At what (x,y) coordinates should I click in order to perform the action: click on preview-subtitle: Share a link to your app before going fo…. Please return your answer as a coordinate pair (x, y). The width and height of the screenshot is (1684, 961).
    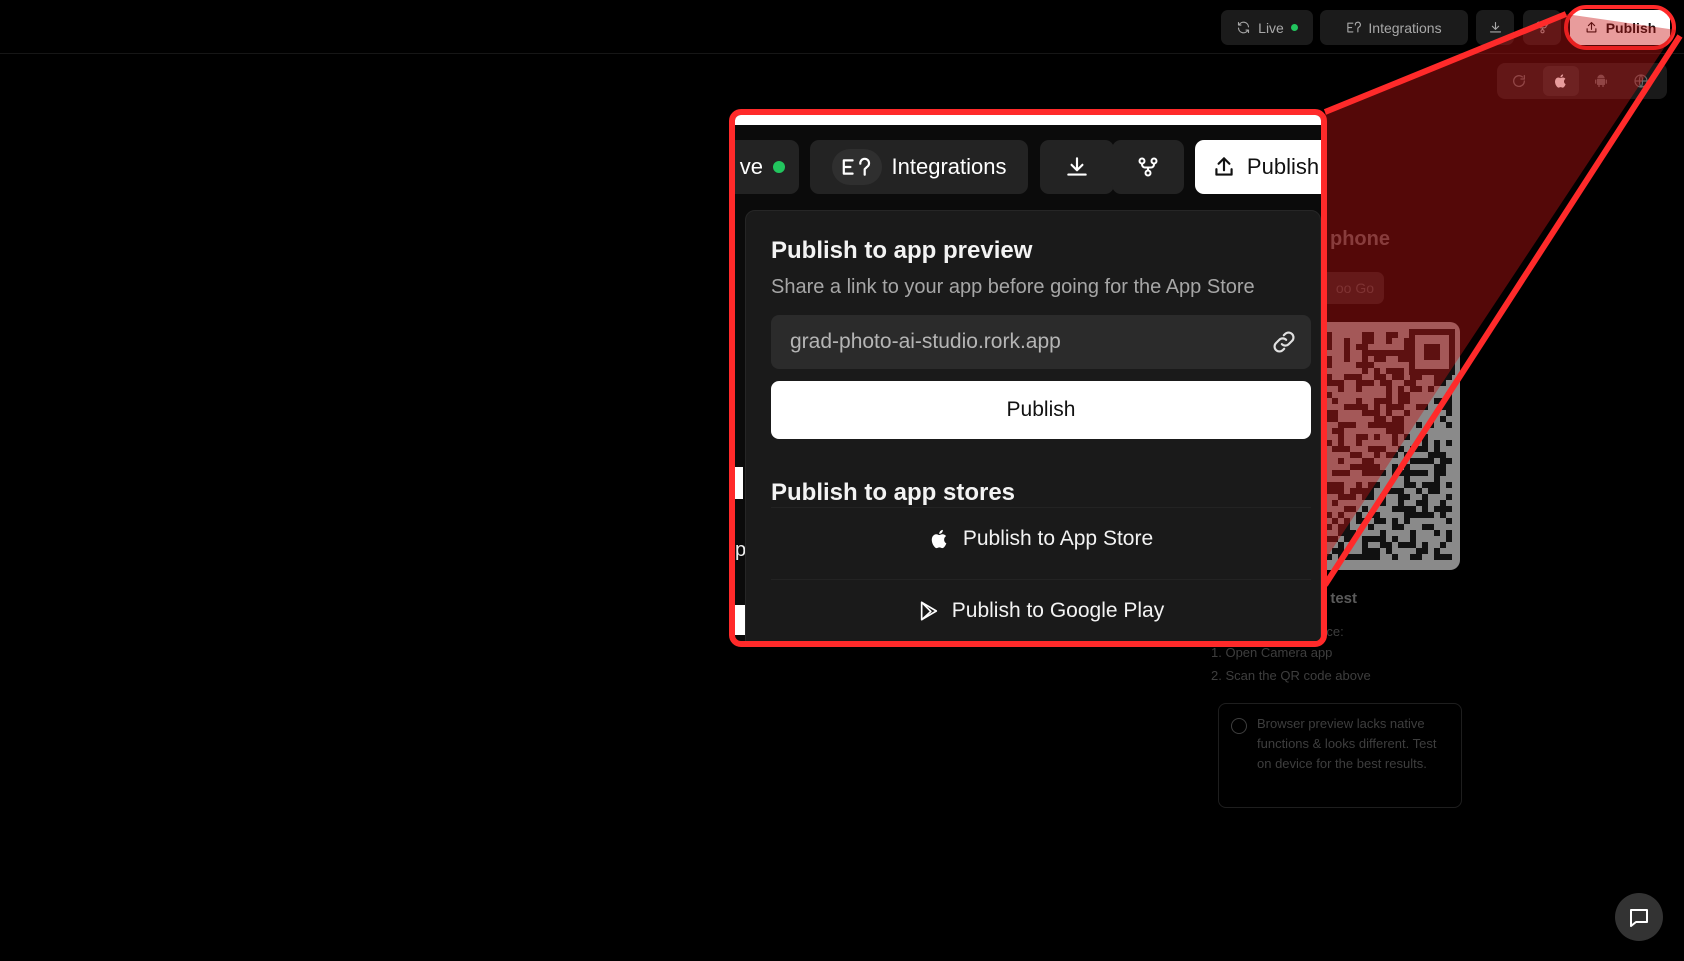
    Looking at the image, I should click on (1013, 287).